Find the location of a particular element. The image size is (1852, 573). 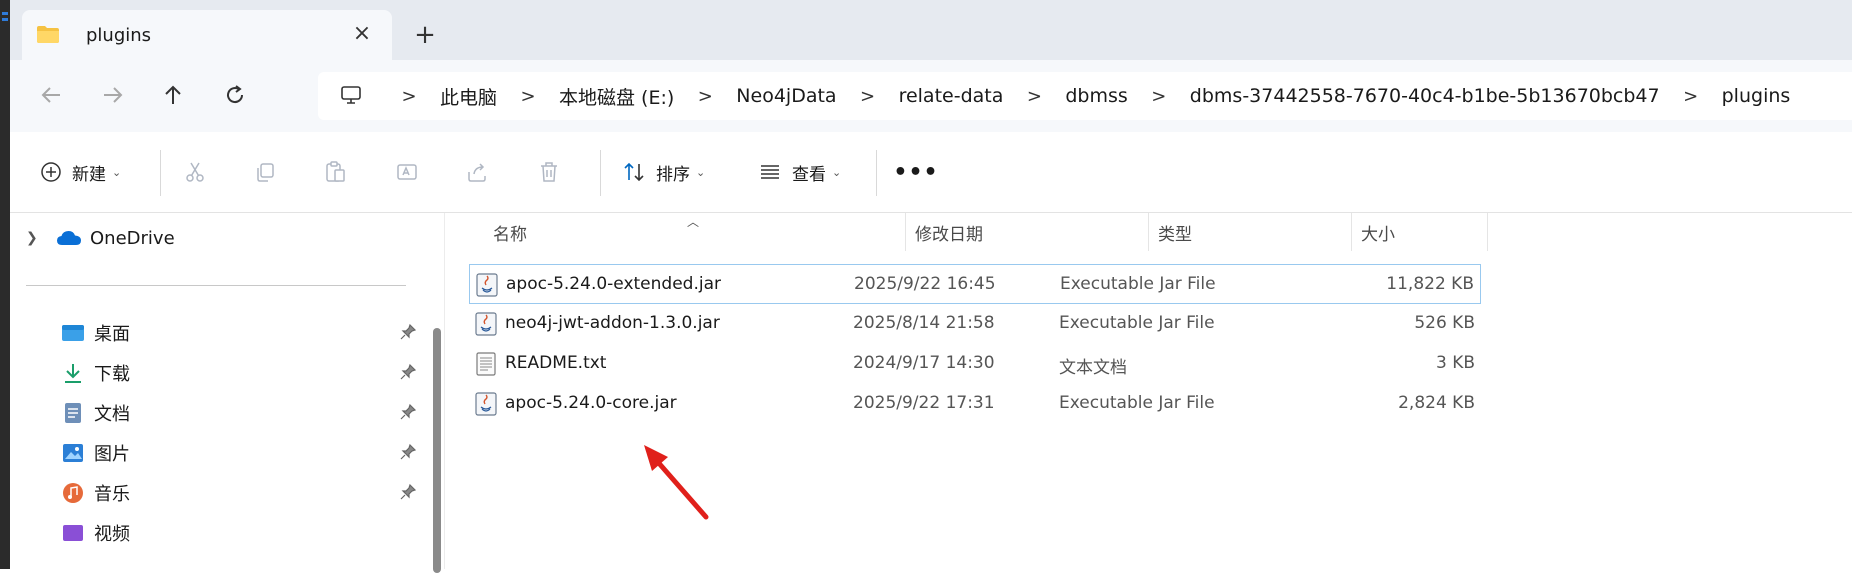

breadcrumb-item: dbmss is located at coordinates (1096, 96).